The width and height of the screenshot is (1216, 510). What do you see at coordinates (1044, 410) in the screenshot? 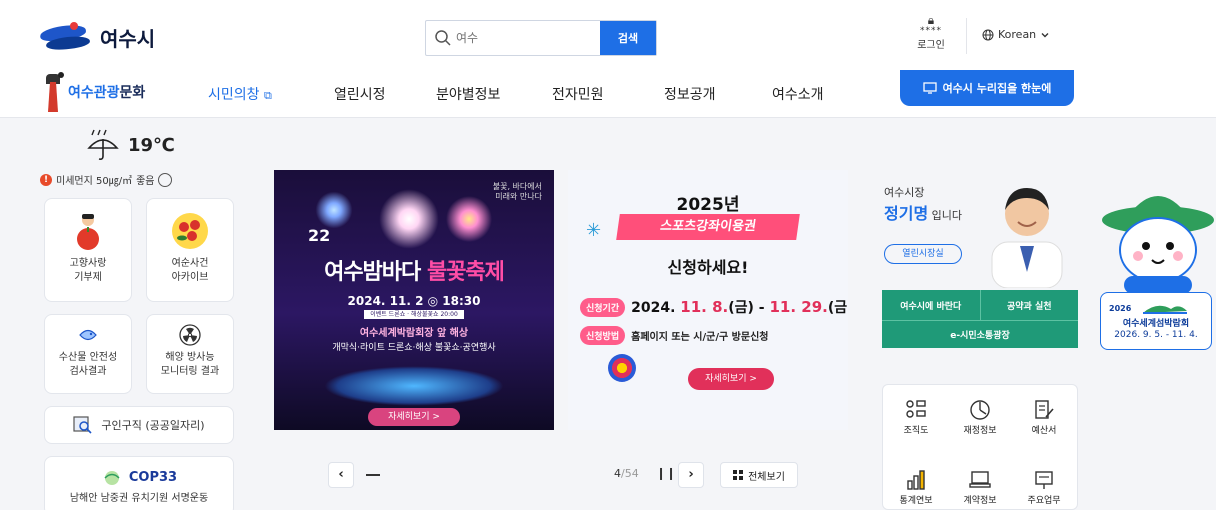
I see `document-pen-icon` at bounding box center [1044, 410].